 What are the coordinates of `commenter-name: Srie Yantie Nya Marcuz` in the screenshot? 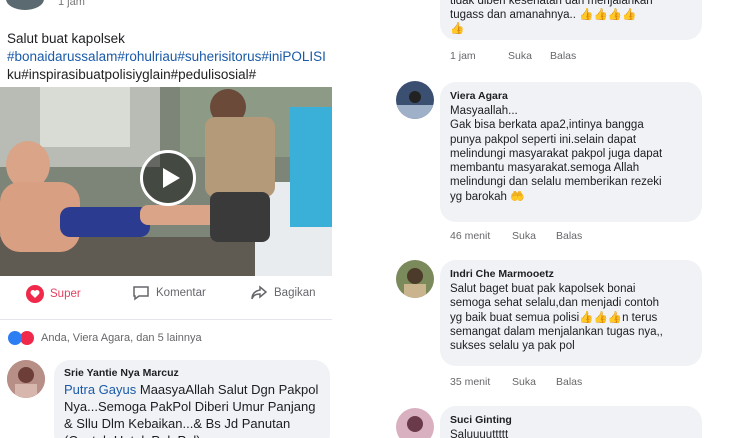 It's located at (121, 373).